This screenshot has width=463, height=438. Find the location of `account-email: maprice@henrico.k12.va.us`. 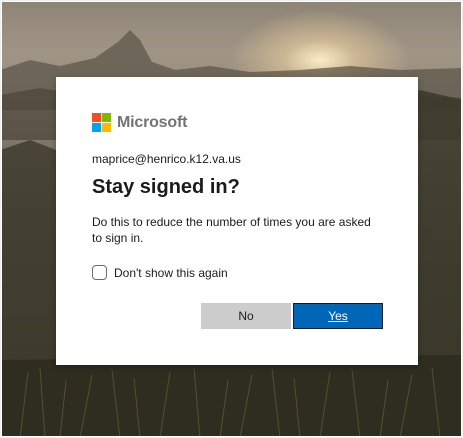

account-email: maprice@henrico.k12.va.us is located at coordinates (166, 159).